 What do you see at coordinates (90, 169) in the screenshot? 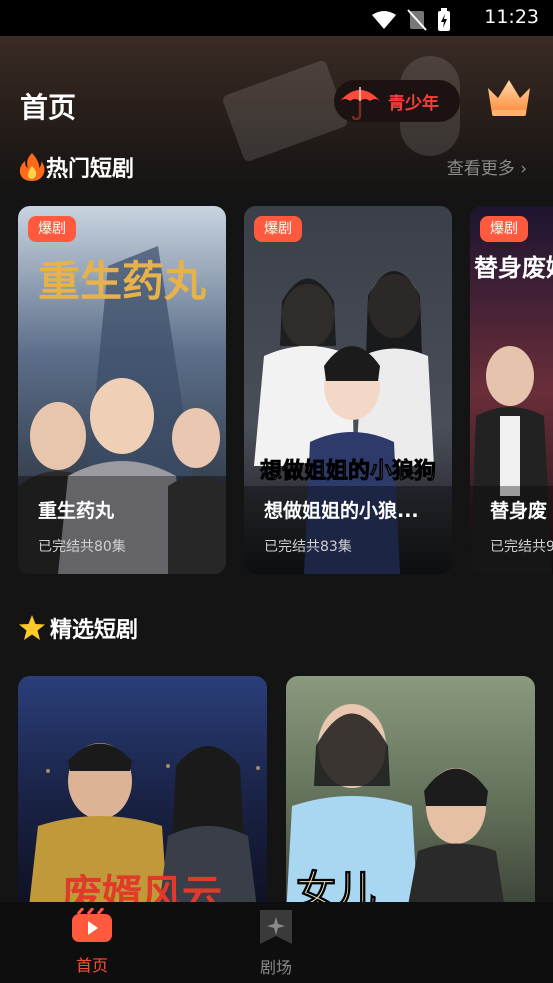
I see `hot-section-label: 热门短剧` at bounding box center [90, 169].